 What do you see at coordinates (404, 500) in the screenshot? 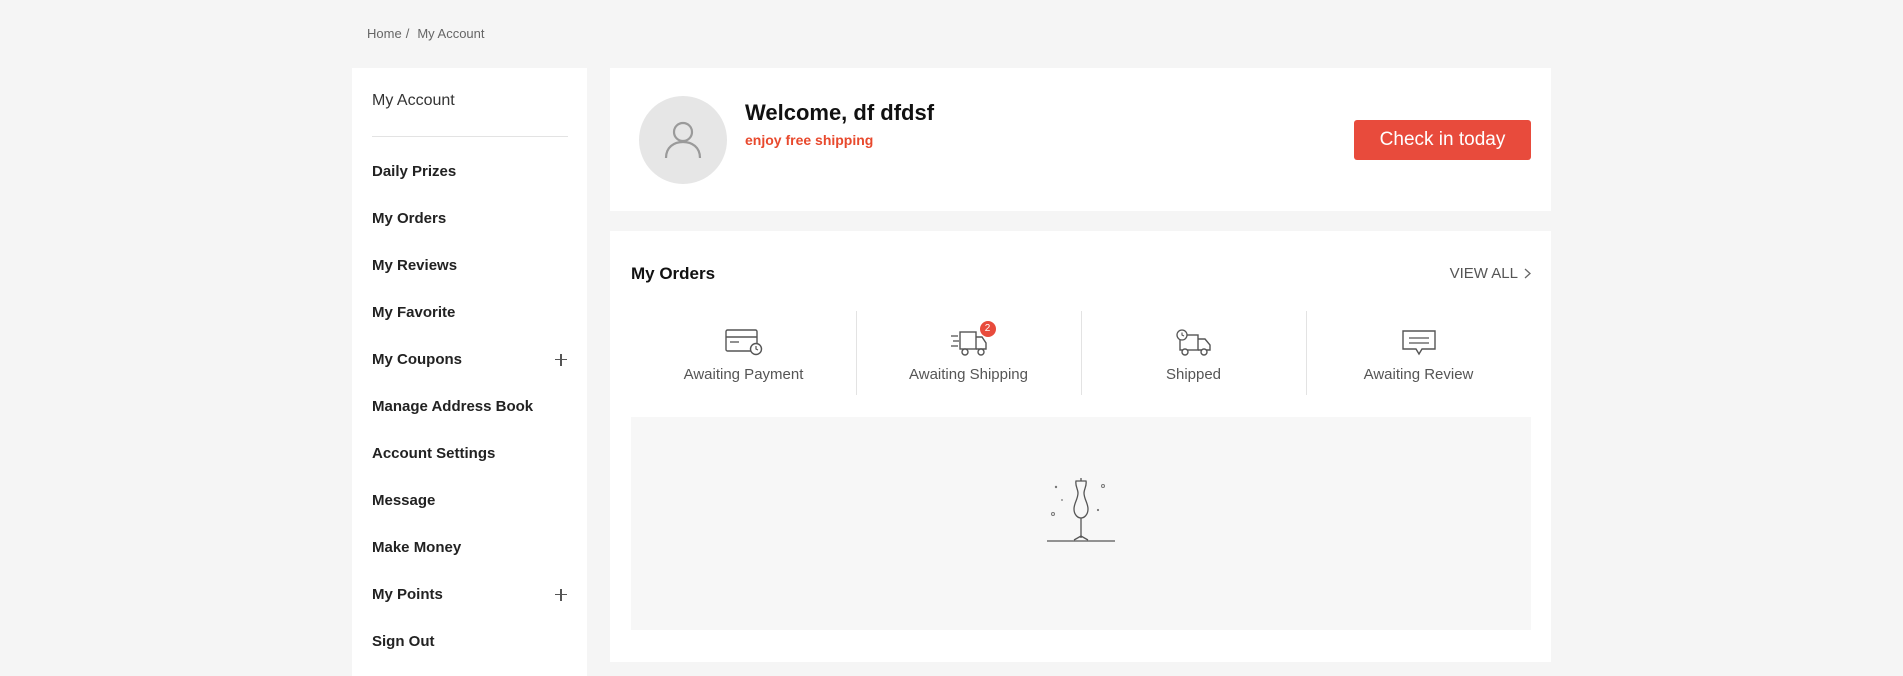
I see `sidebar-item-label: Message` at bounding box center [404, 500].